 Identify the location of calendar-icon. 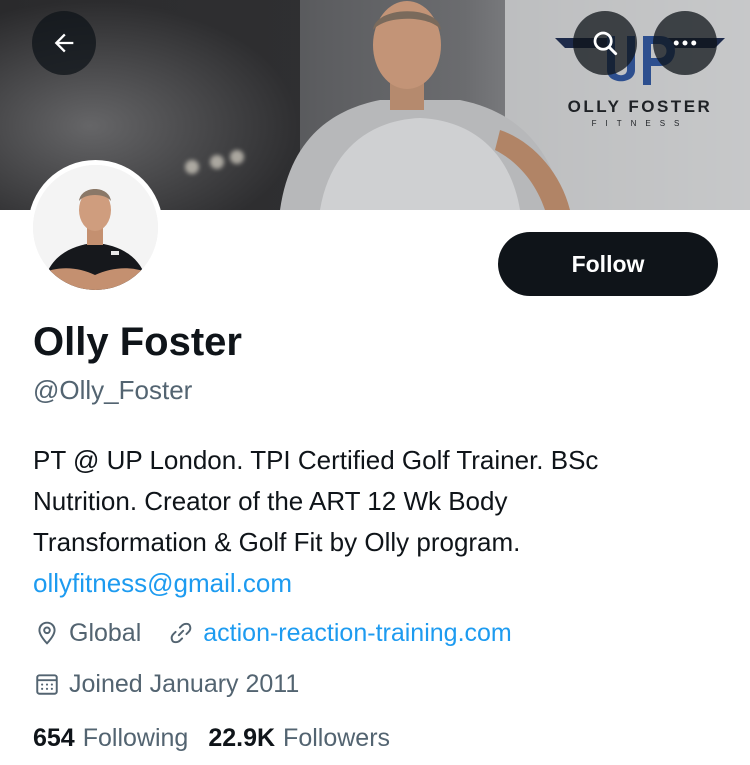
(47, 684).